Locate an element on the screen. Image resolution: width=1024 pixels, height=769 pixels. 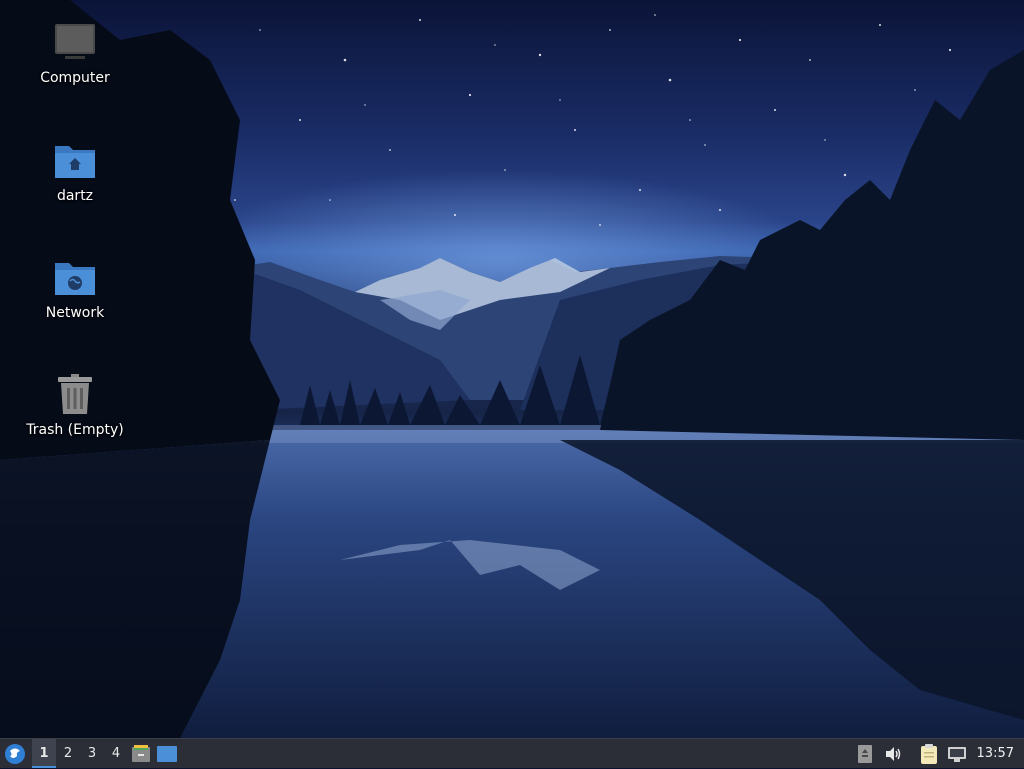
computer-icon is located at coordinates (75, 41).